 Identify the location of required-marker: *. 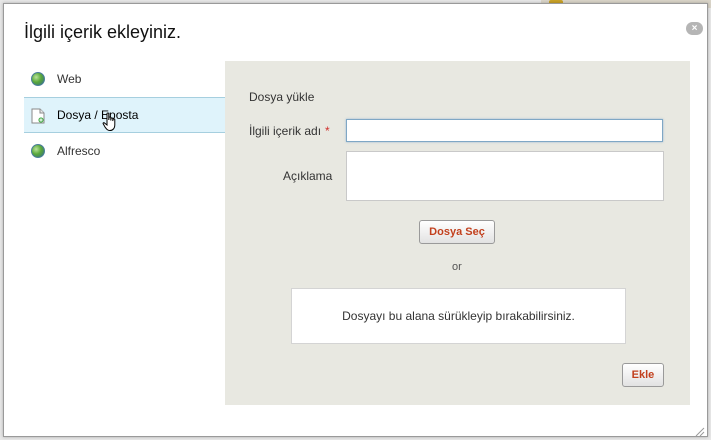
(327, 131).